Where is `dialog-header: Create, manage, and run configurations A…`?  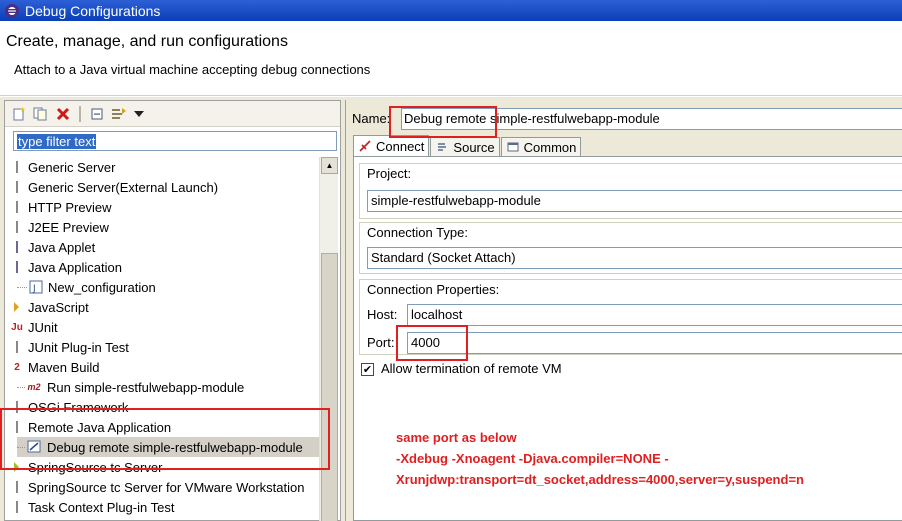 dialog-header: Create, manage, and run configurations A… is located at coordinates (451, 58).